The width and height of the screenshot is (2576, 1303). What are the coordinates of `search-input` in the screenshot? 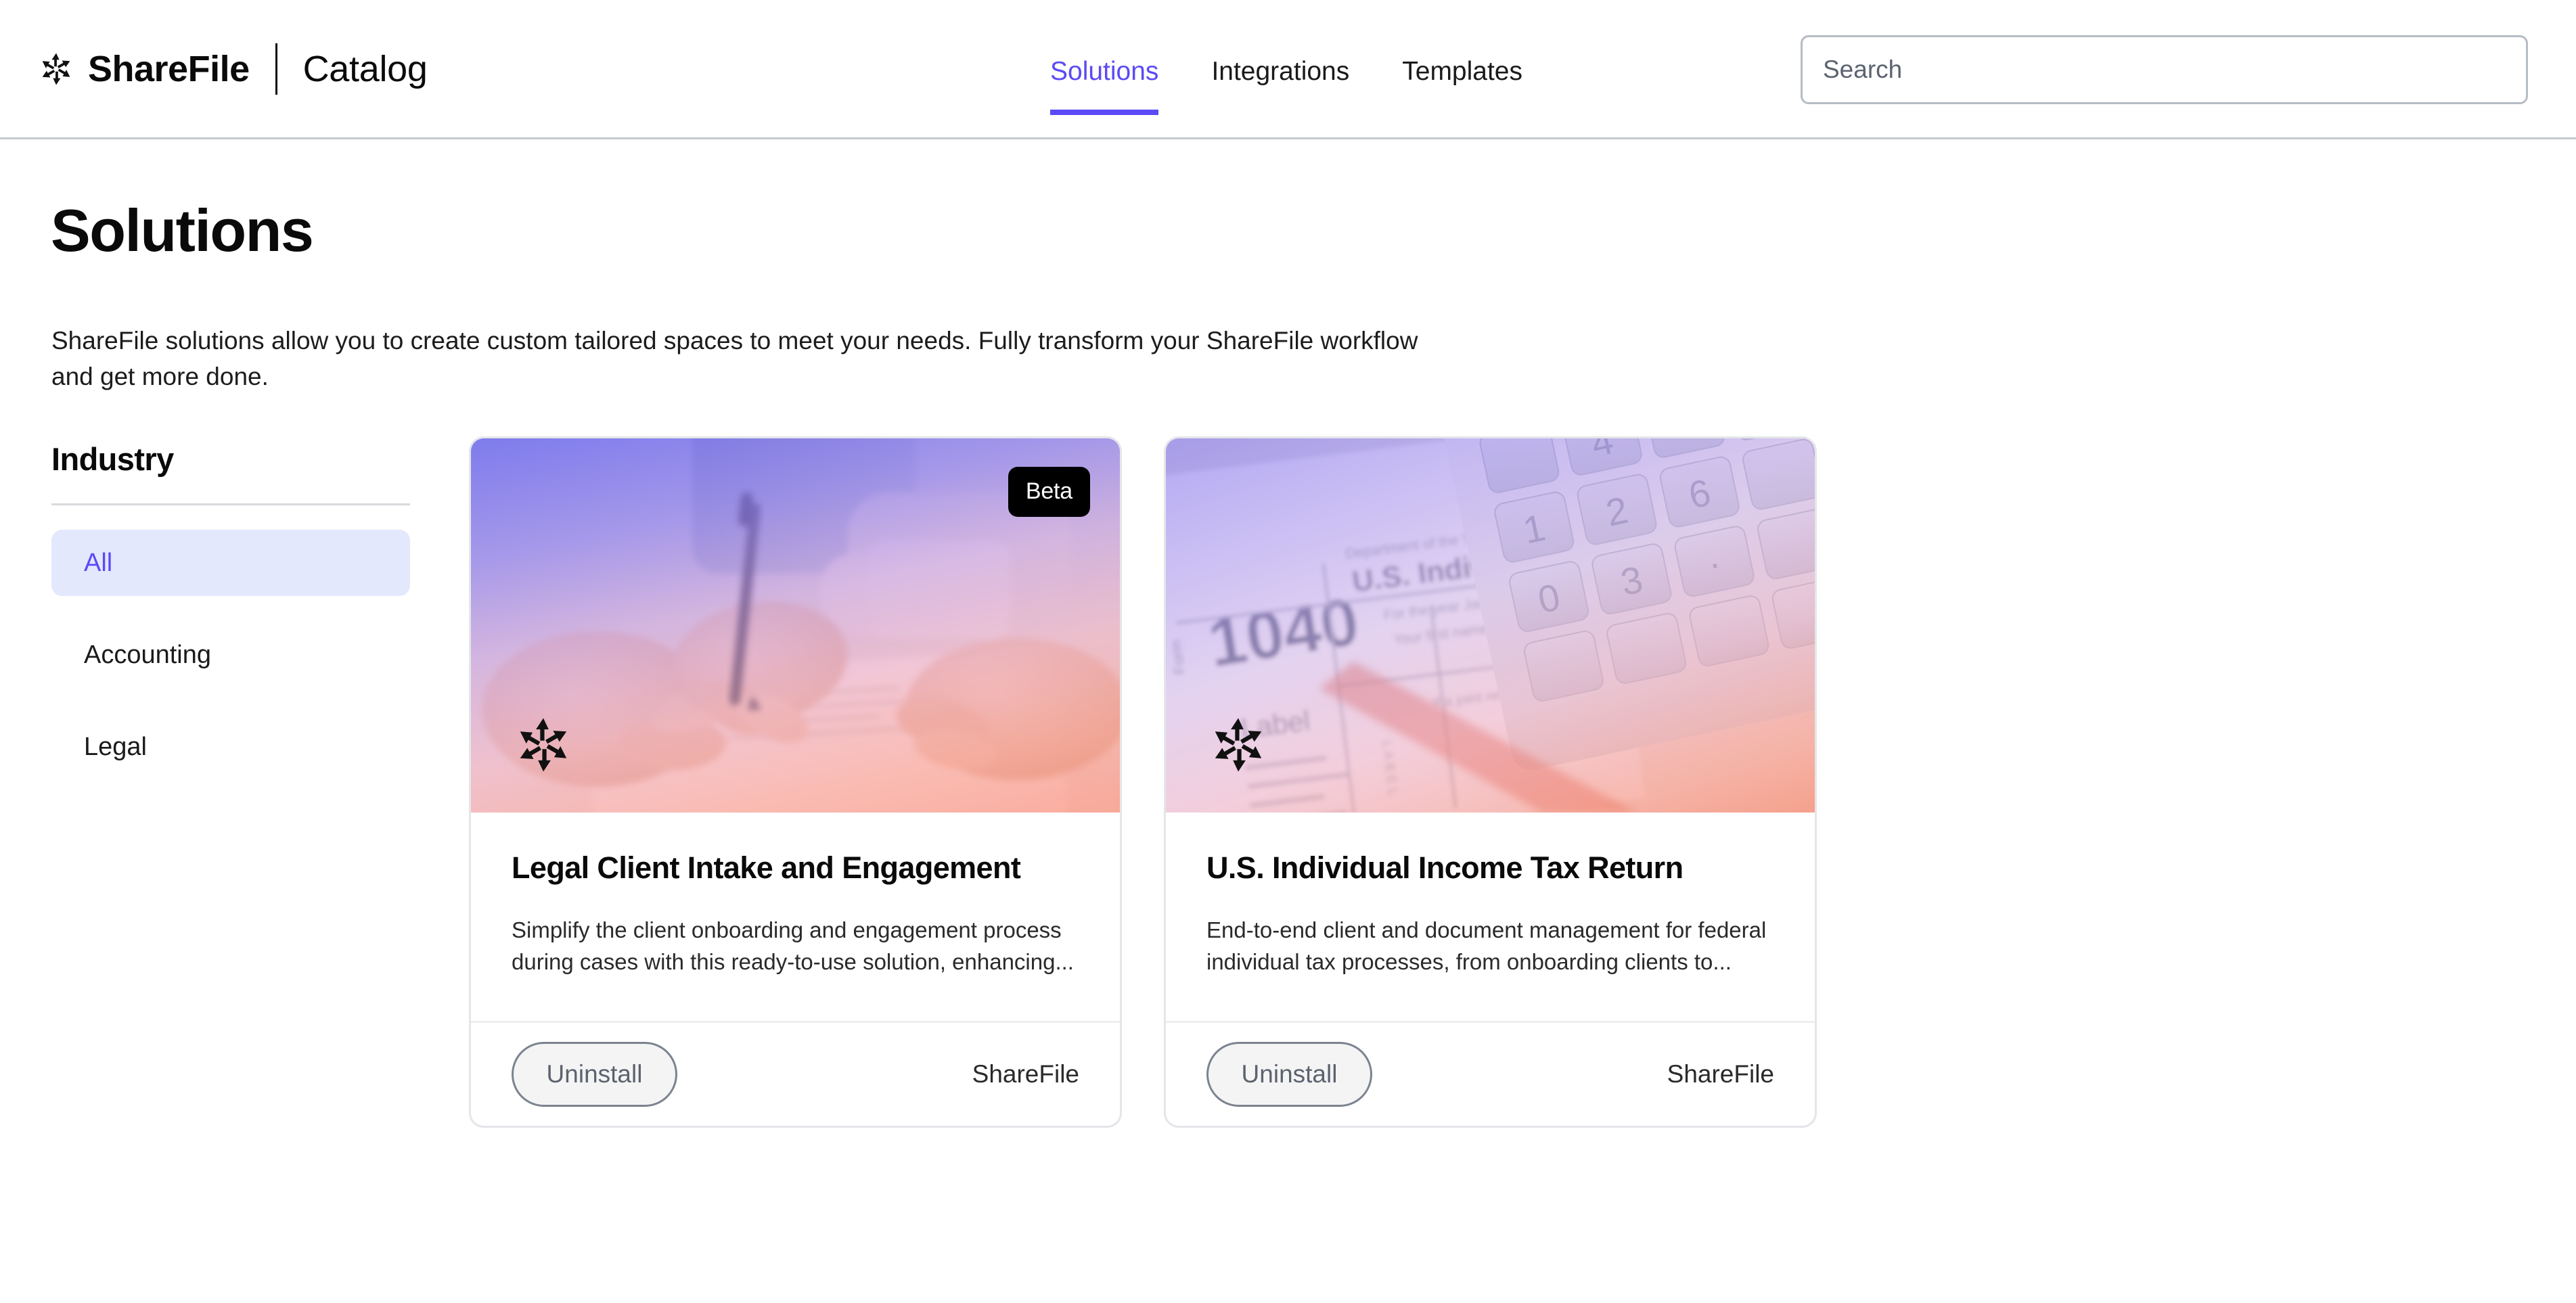 It's located at (2164, 69).